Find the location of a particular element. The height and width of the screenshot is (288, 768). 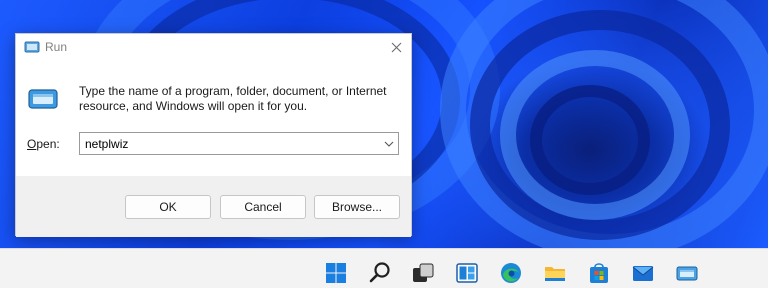

widgets-icon is located at coordinates (467, 273).